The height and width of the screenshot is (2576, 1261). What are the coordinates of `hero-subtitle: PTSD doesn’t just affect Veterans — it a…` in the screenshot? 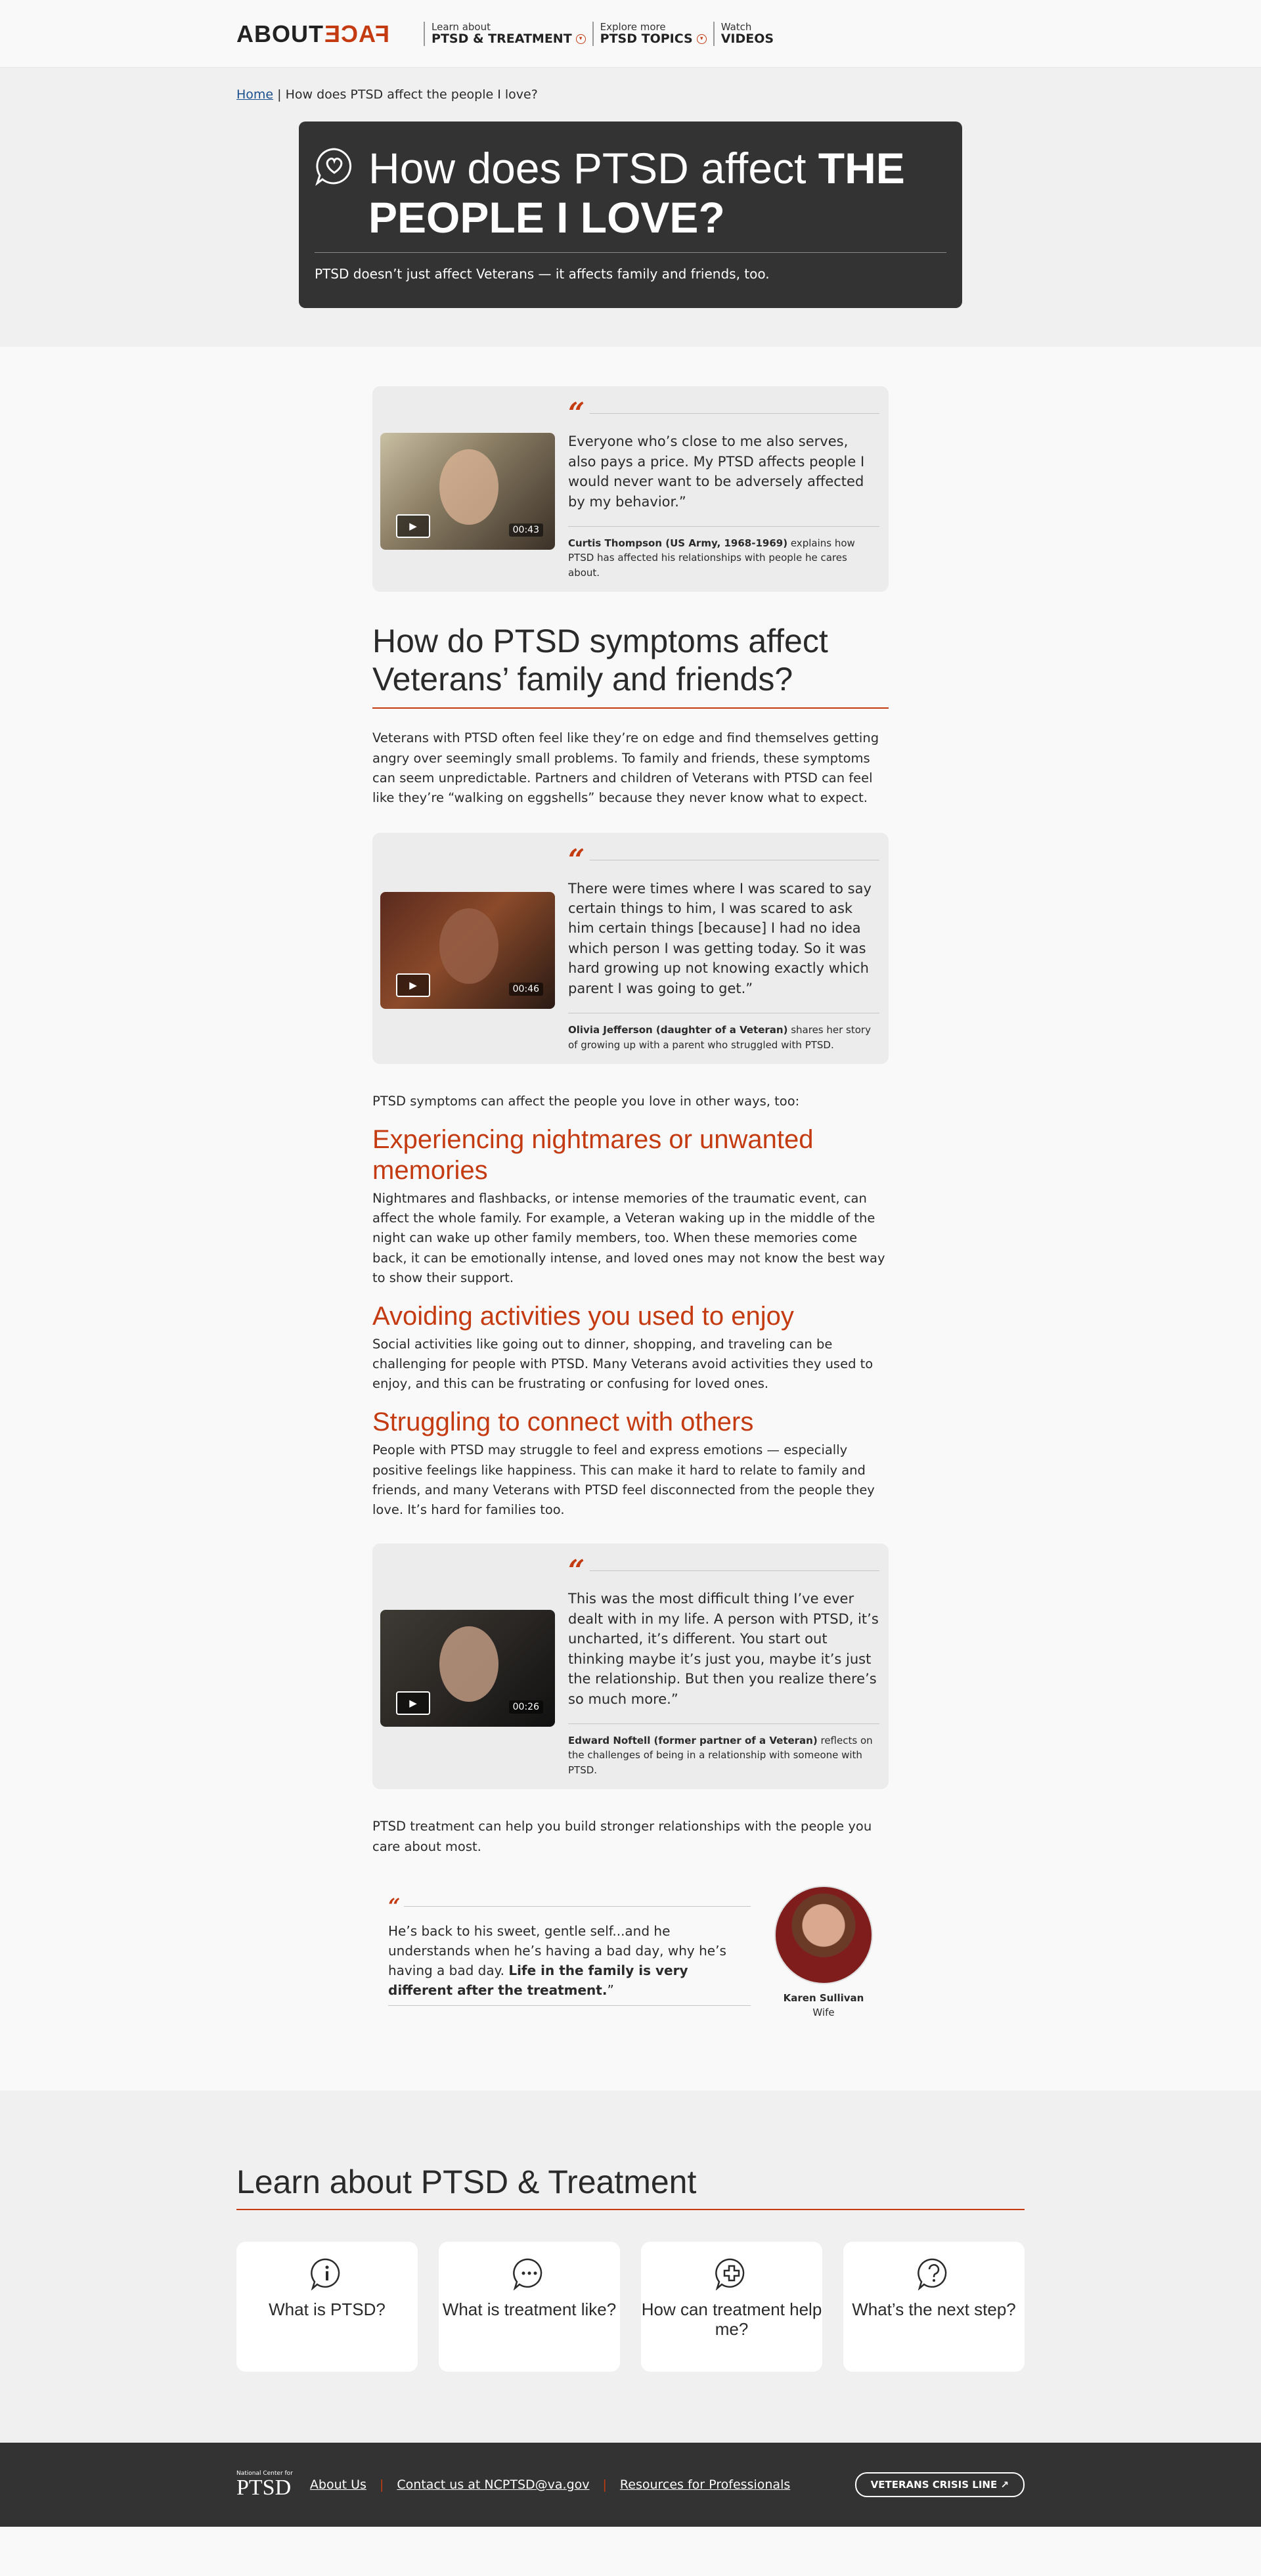 It's located at (542, 274).